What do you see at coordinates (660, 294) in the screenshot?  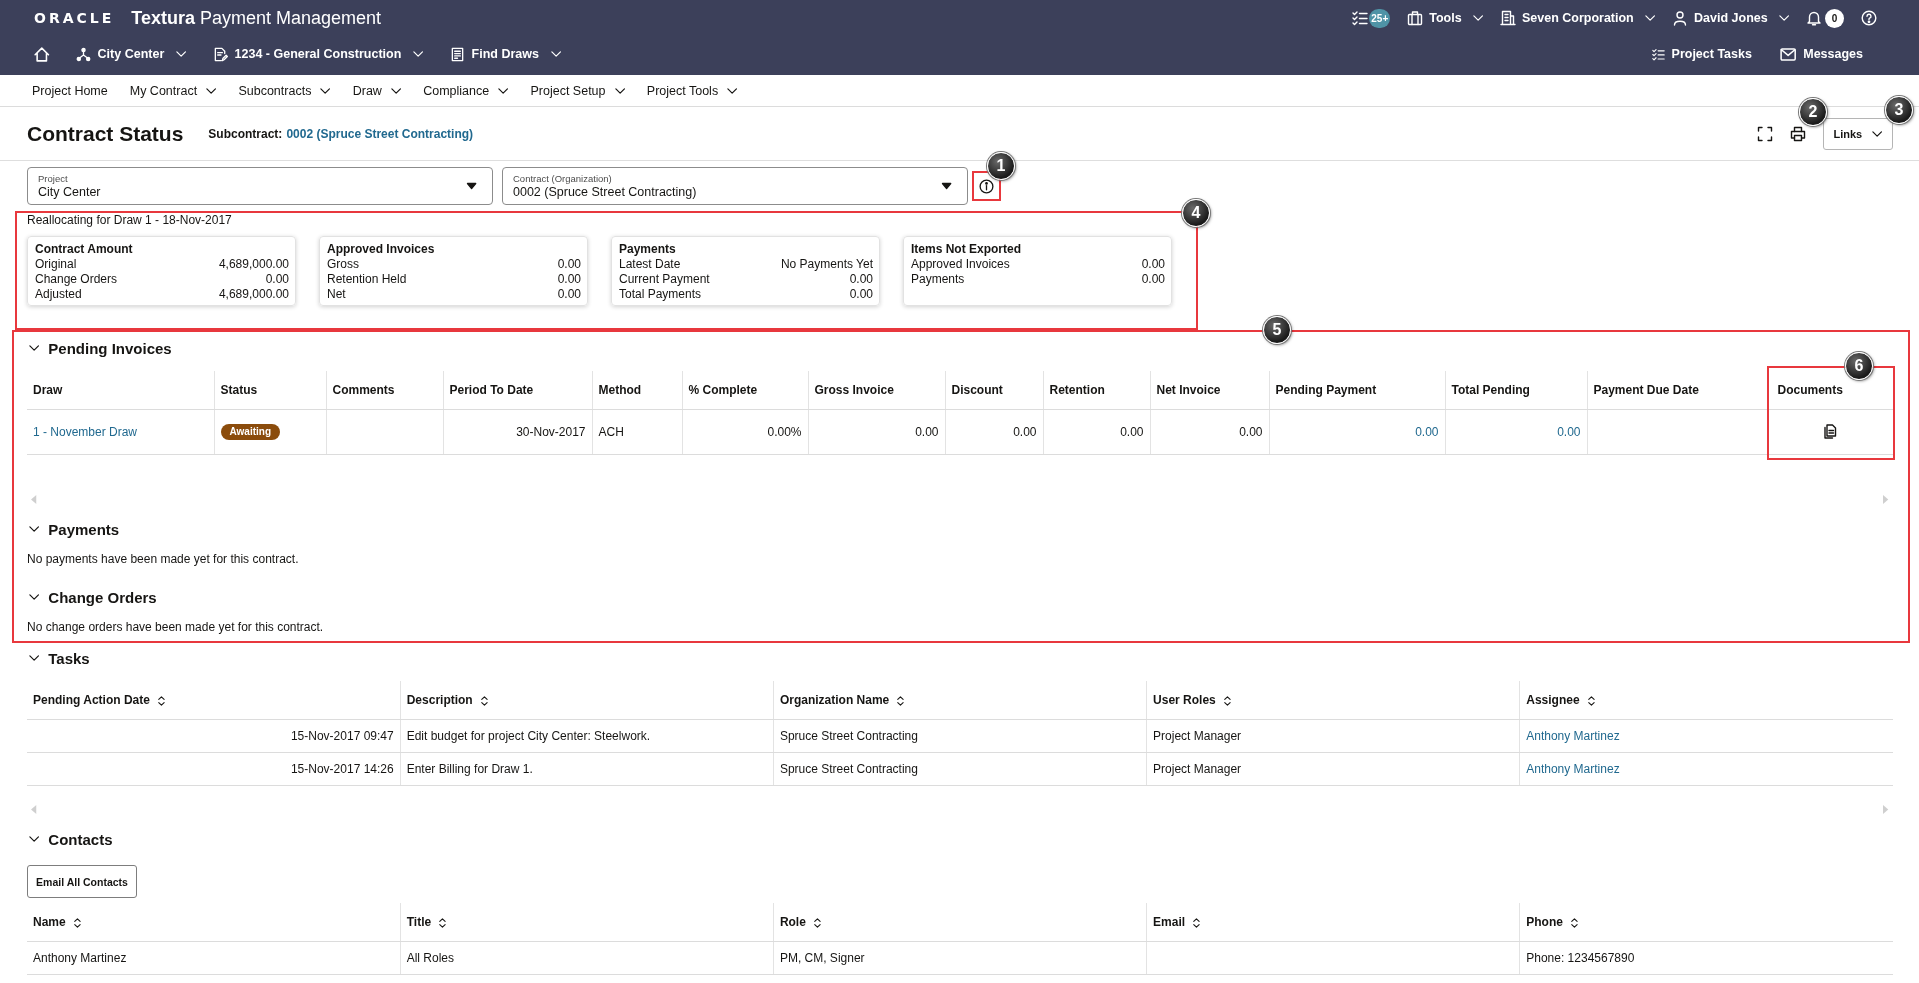 I see `amount-label: Total Payments` at bounding box center [660, 294].